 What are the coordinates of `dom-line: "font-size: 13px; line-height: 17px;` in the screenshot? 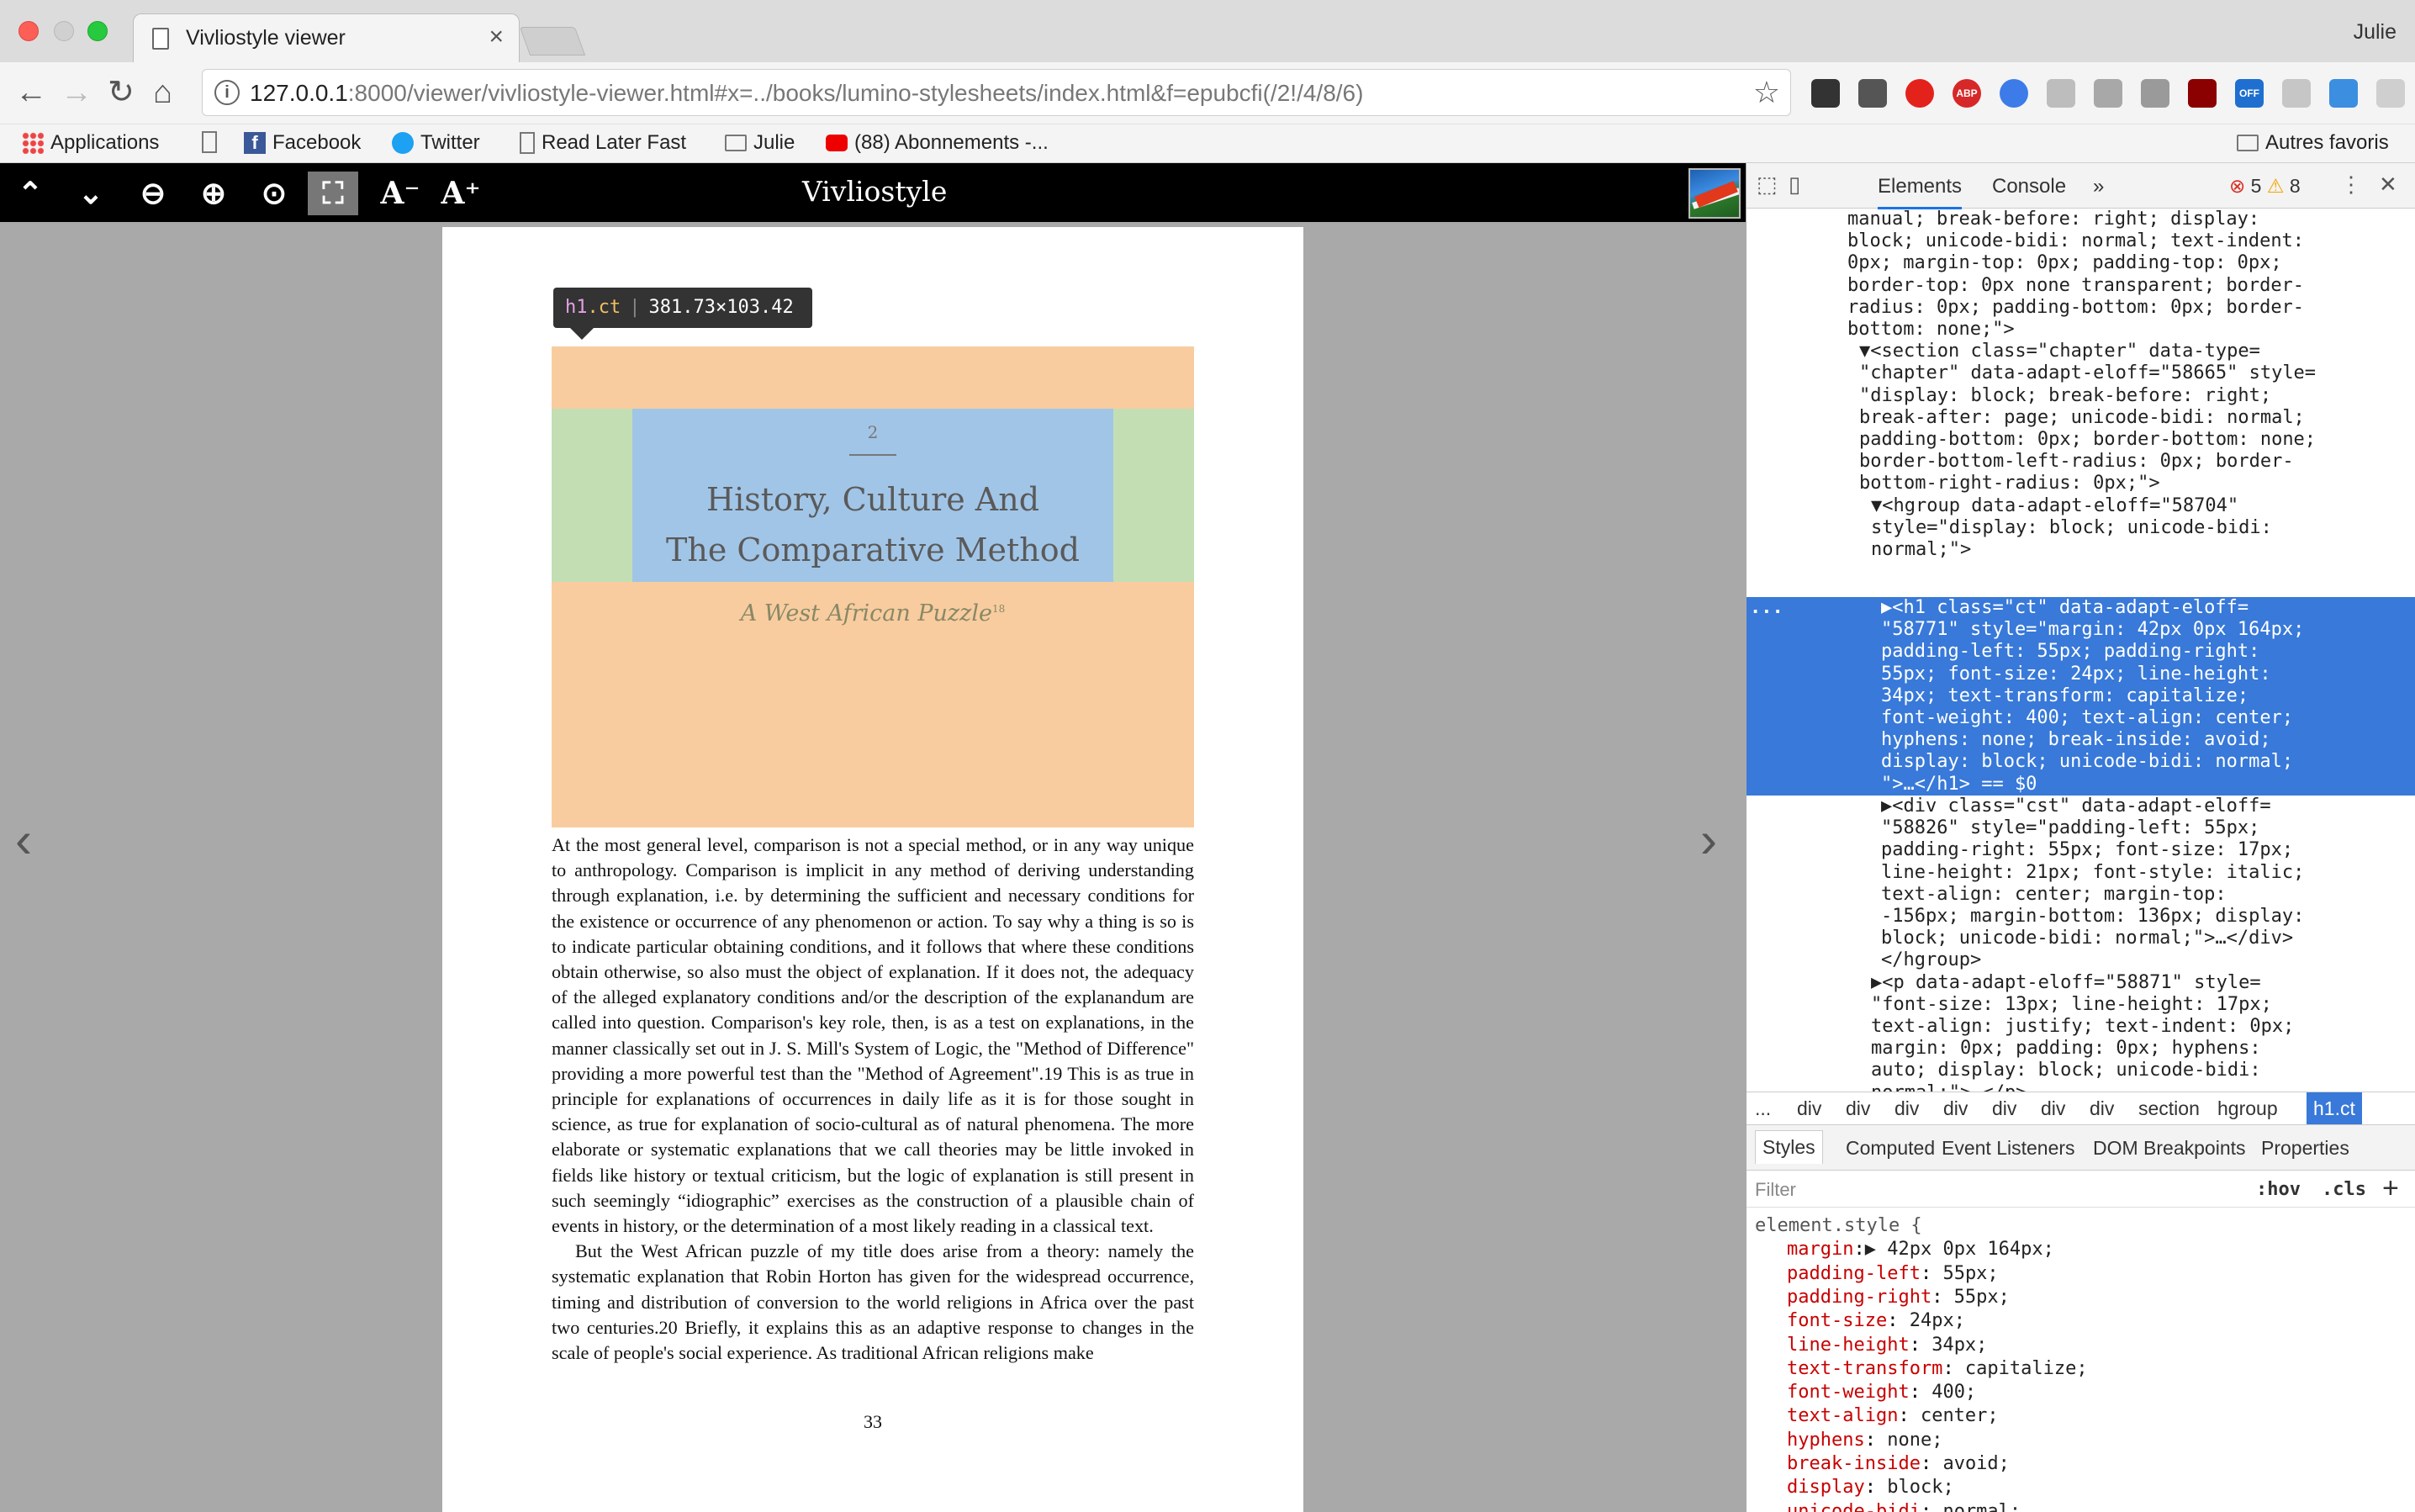 It's located at (2071, 1005).